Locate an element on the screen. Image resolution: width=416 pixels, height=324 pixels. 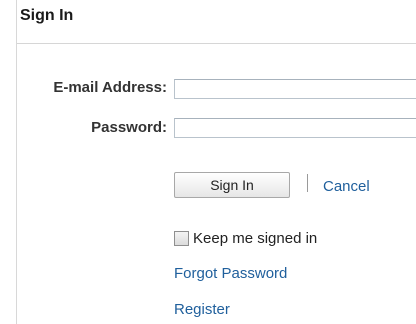
title-bar: Sign In is located at coordinates (216, 22).